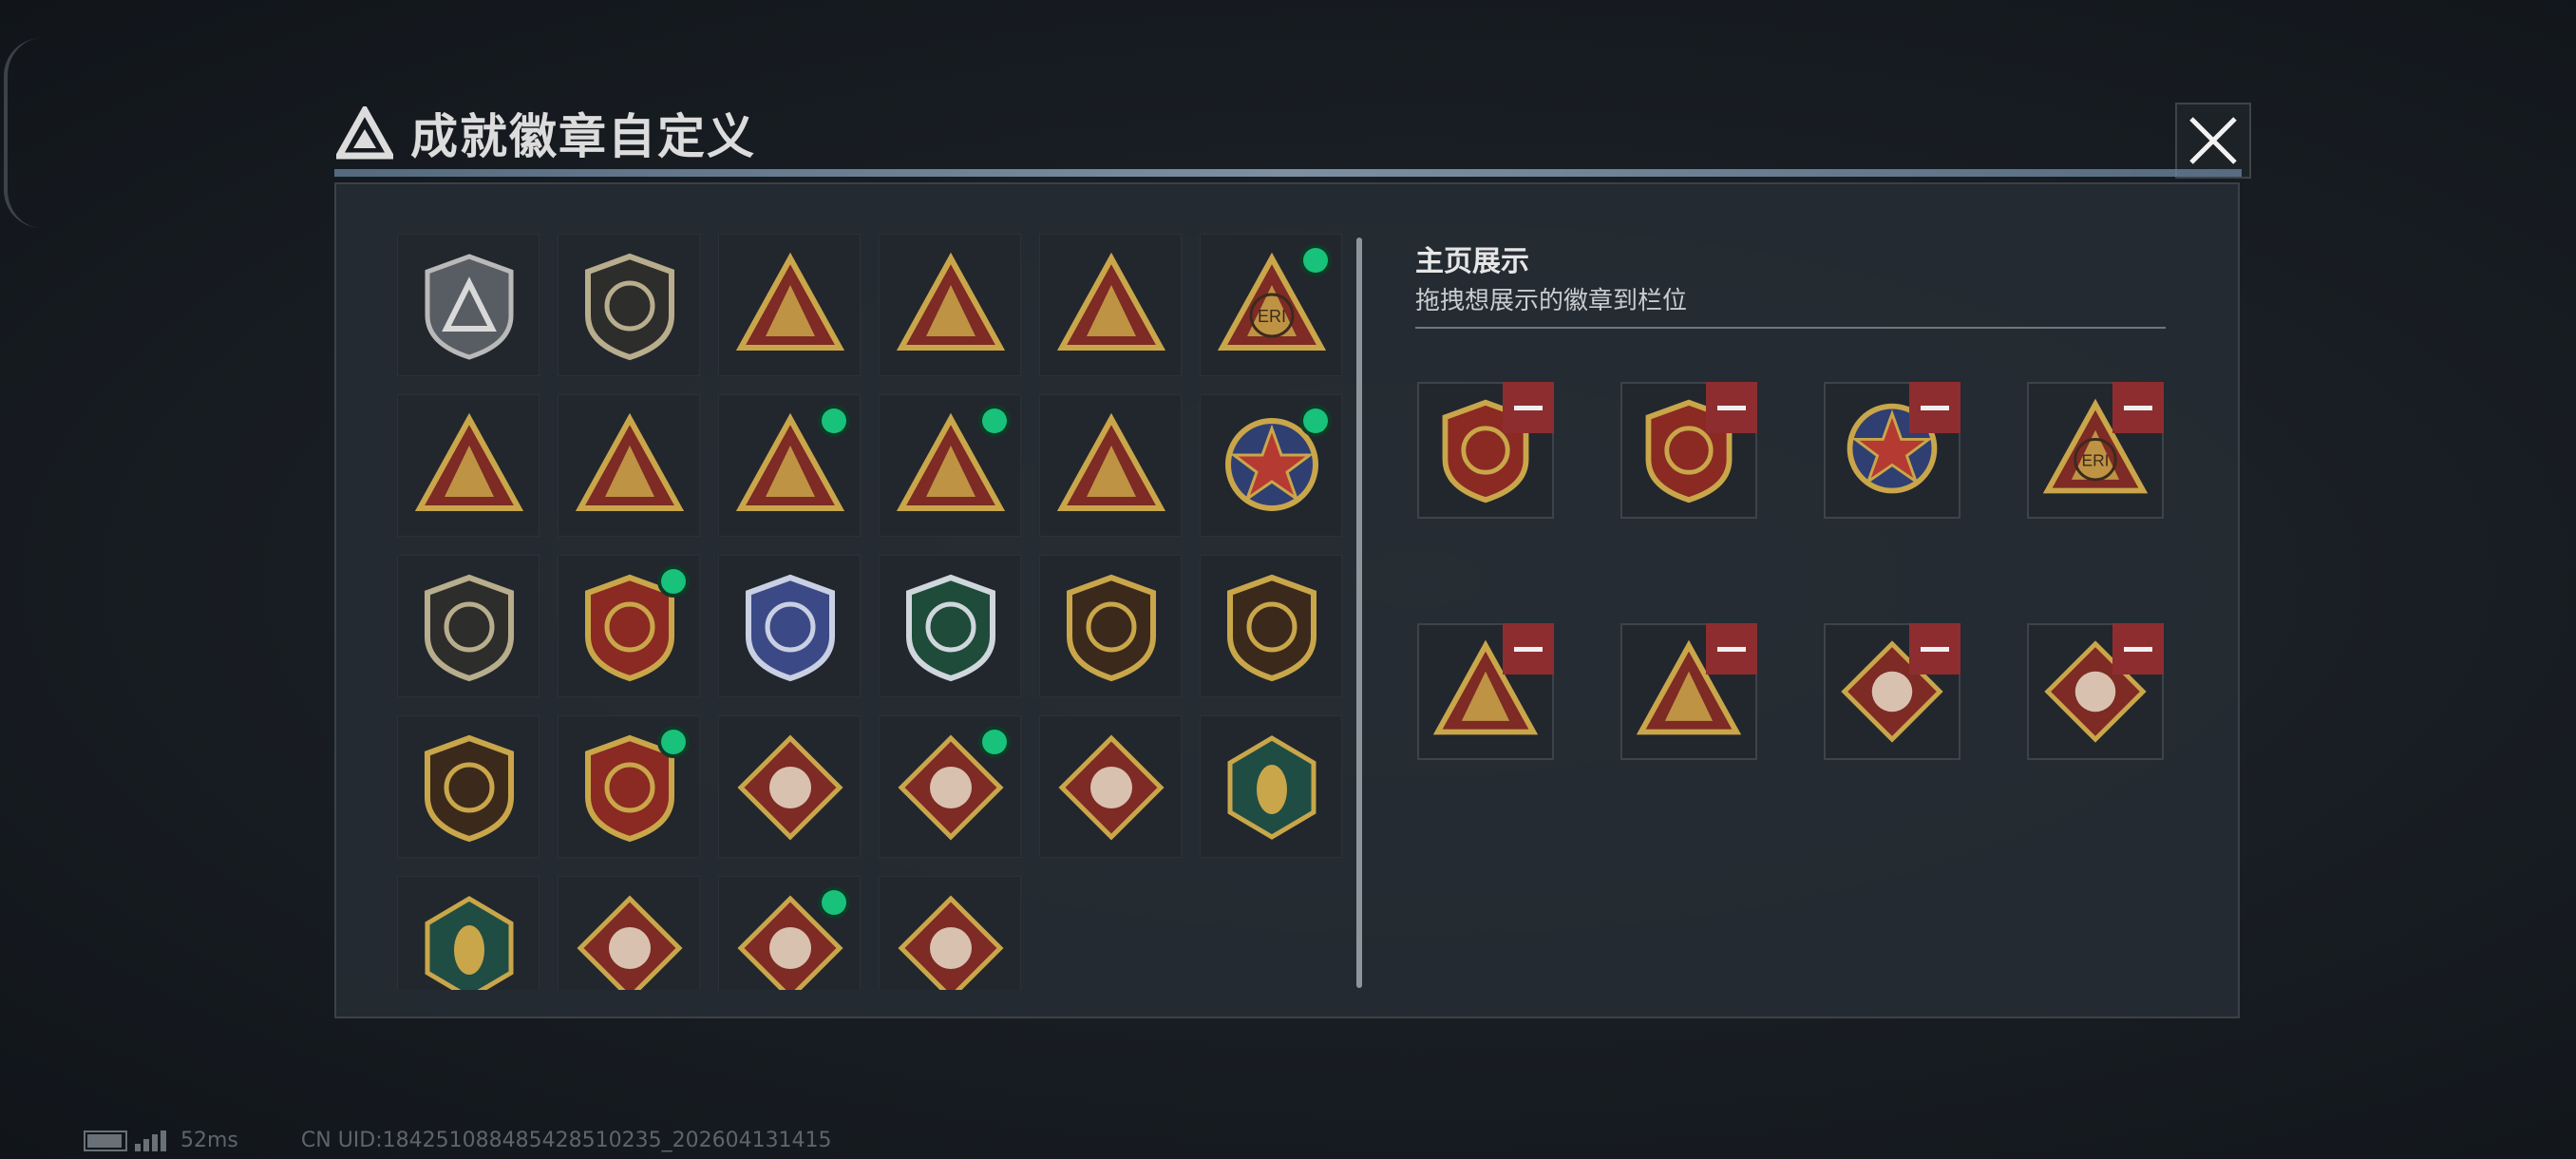 This screenshot has height=1159, width=2576. Describe the element at coordinates (583, 136) in the screenshot. I see `page-title: 成就徽章自定义` at that location.